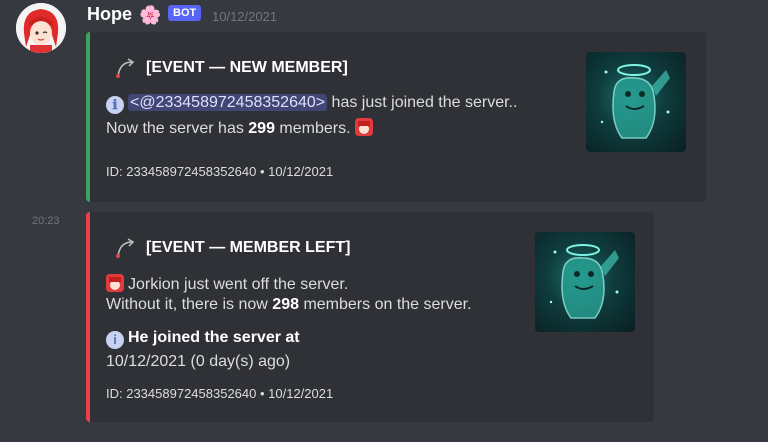 This screenshot has height=442, width=768. Describe the element at coordinates (115, 340) in the screenshot. I see `info-icon: i` at that location.